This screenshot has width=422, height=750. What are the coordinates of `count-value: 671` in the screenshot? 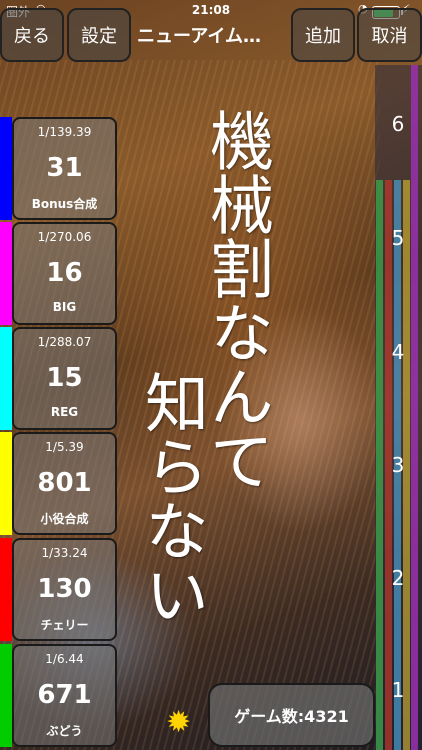 It's located at (64, 695).